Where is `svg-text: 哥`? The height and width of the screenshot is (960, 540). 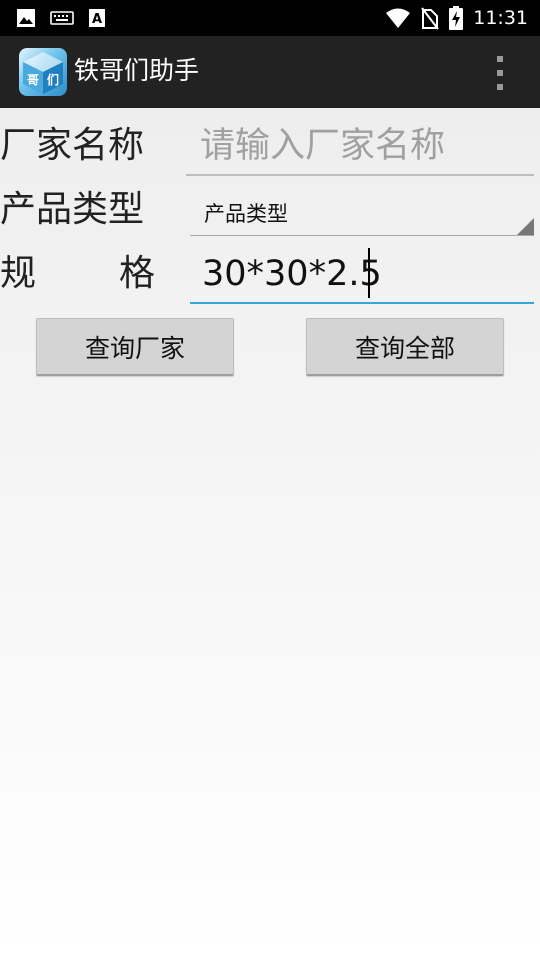
svg-text: 哥 is located at coordinates (33, 80).